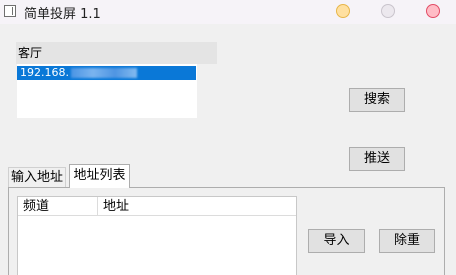  Describe the element at coordinates (343, 11) in the screenshot. I see `minimize-button` at that location.